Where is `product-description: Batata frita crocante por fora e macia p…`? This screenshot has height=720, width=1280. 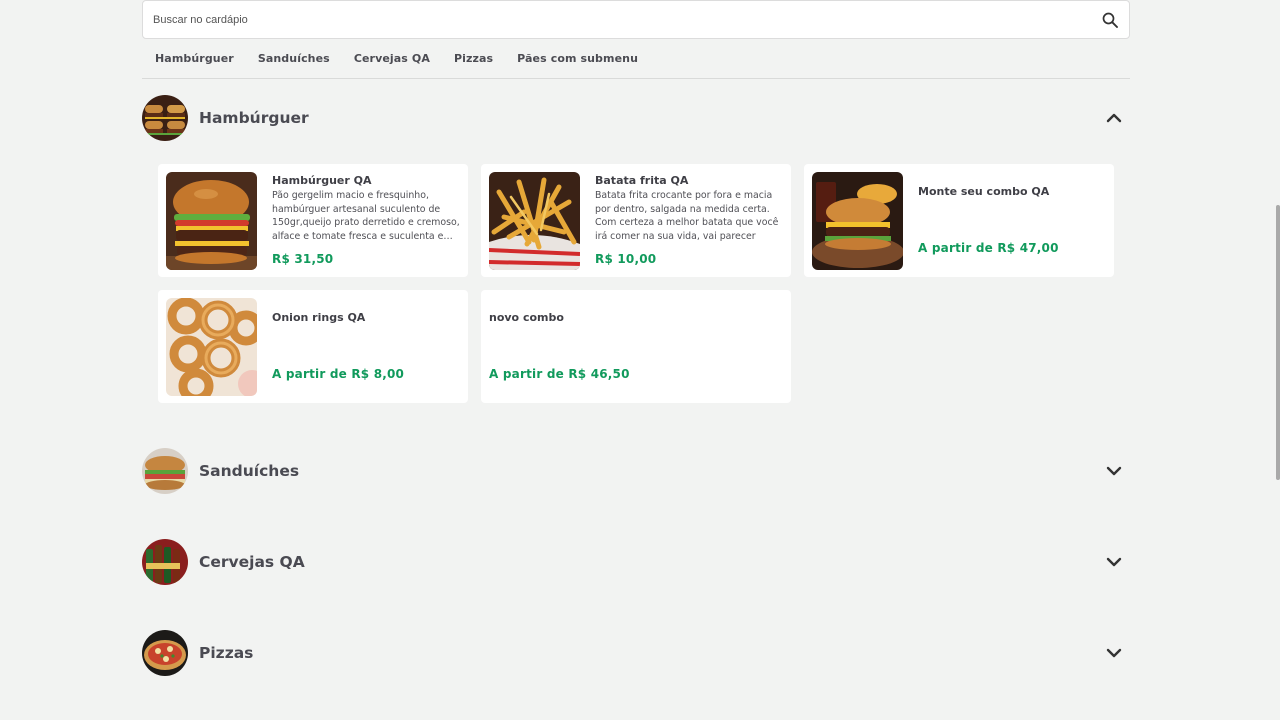 product-description: Batata frita crocante por fora e macia p… is located at coordinates (687, 216).